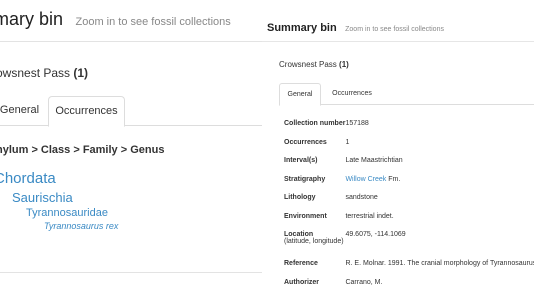  What do you see at coordinates (301, 263) in the screenshot?
I see `row-label: Reference` at bounding box center [301, 263].